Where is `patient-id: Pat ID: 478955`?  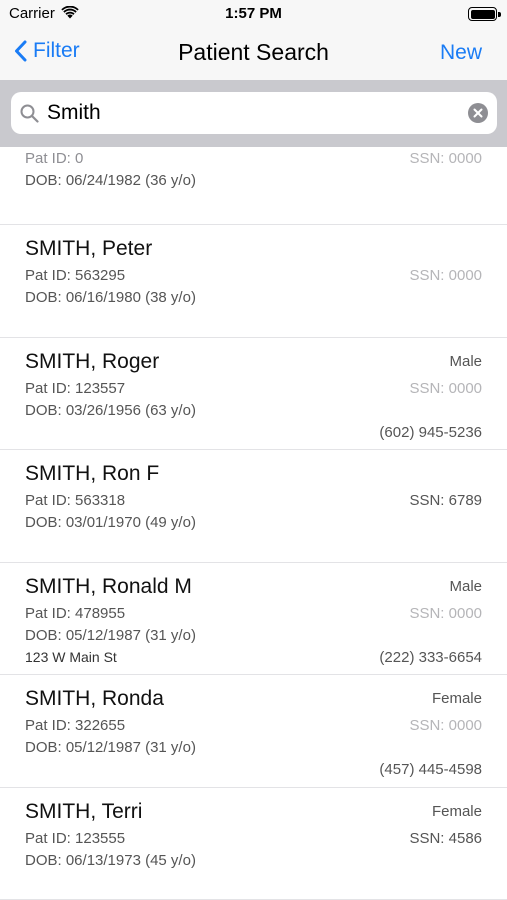 patient-id: Pat ID: 478955 is located at coordinates (75, 613).